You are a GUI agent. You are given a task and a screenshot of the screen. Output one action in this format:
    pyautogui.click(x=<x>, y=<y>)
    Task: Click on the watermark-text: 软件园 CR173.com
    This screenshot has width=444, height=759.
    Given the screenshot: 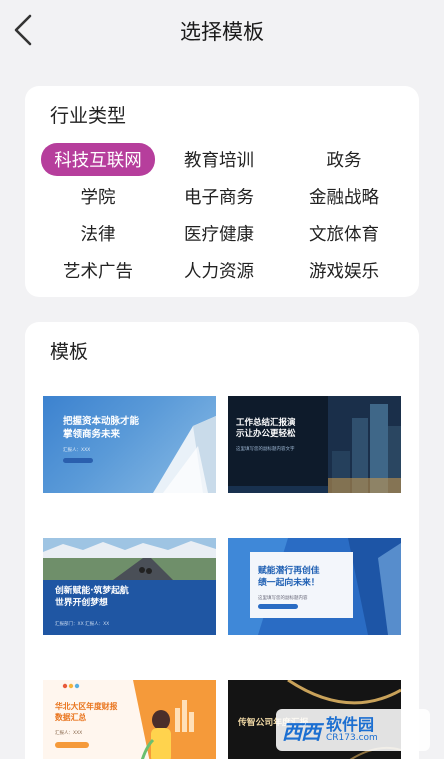 What is the action you would take?
    pyautogui.click(x=352, y=729)
    